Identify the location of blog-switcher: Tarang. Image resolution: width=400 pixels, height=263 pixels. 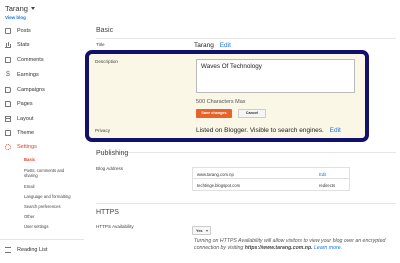
(20, 8).